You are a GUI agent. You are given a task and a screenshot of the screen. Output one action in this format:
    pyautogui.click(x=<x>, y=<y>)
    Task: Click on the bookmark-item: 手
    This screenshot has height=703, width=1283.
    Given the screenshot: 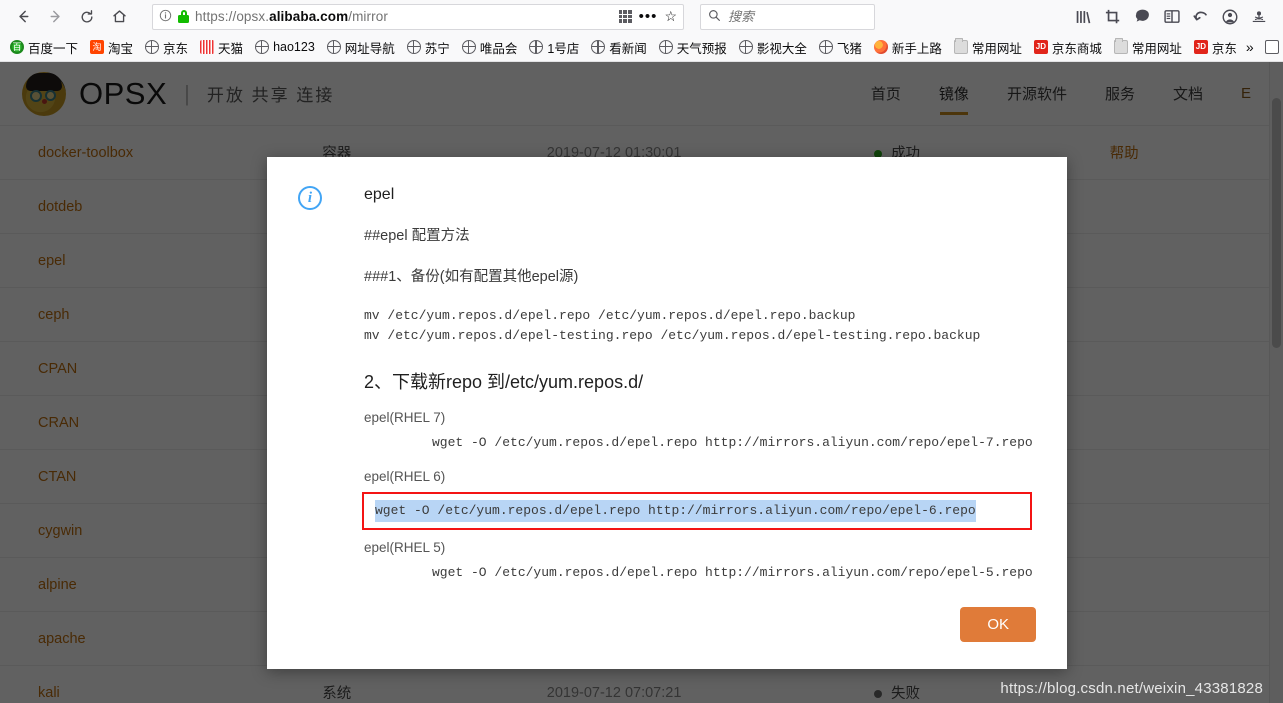 What is the action you would take?
    pyautogui.click(x=1270, y=47)
    